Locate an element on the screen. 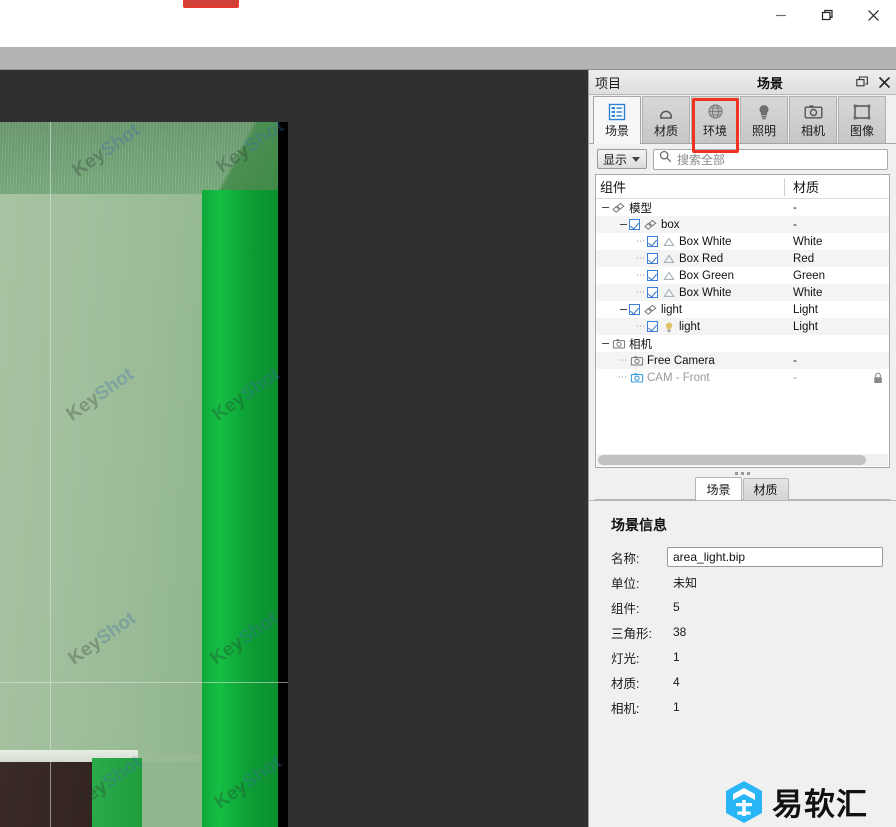  close-button is located at coordinates (873, 15).